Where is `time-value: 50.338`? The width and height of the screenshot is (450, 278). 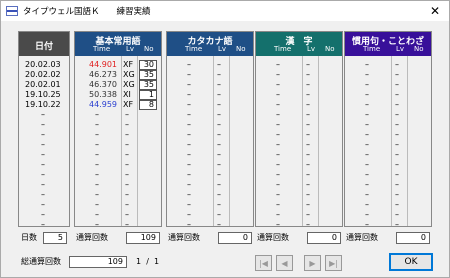 time-value: 50.338 is located at coordinates (103, 94).